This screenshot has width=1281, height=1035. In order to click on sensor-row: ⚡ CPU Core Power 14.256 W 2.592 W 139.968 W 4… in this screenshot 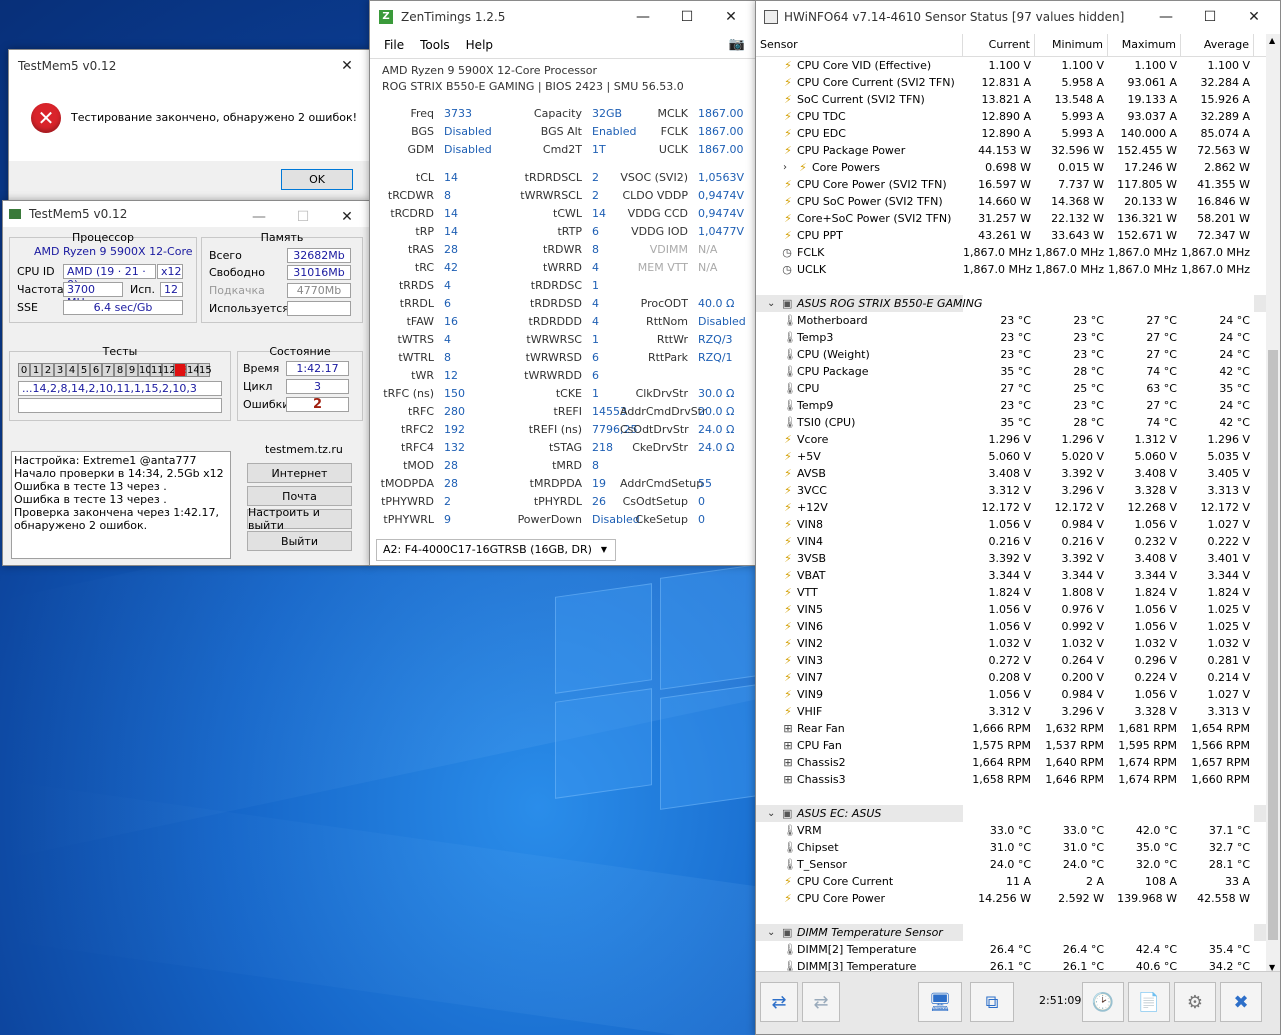, I will do `click(1011, 898)`.